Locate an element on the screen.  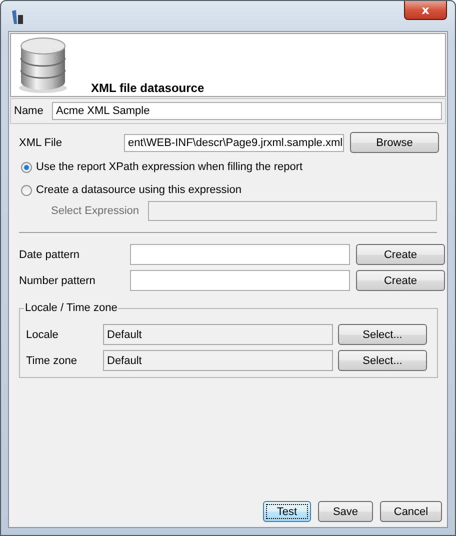
pattern-label: Number pattern is located at coordinates (57, 280).